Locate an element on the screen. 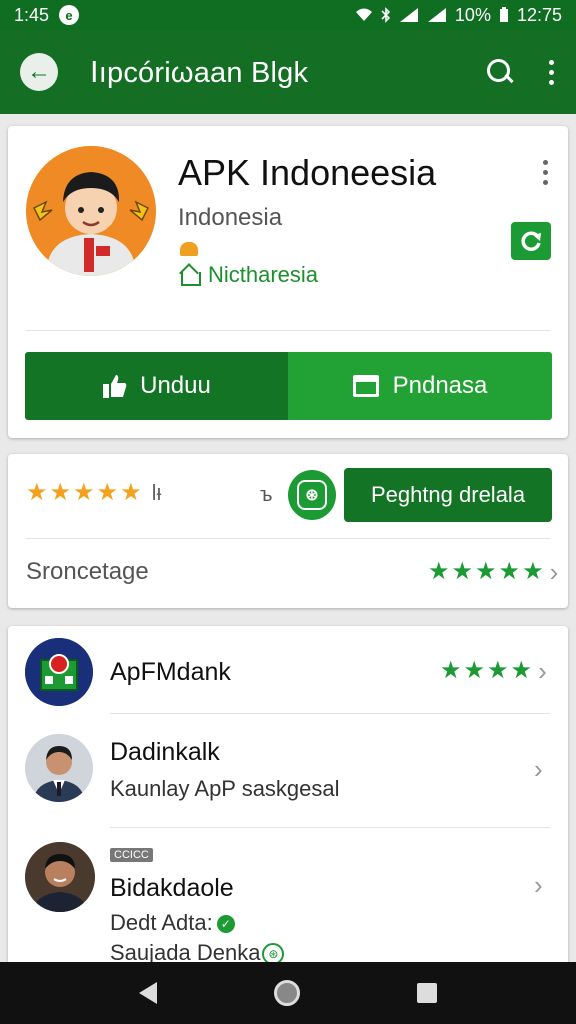 Image resolution: width=576 pixels, height=1024 pixels. download-label: Unduu is located at coordinates (175, 385).